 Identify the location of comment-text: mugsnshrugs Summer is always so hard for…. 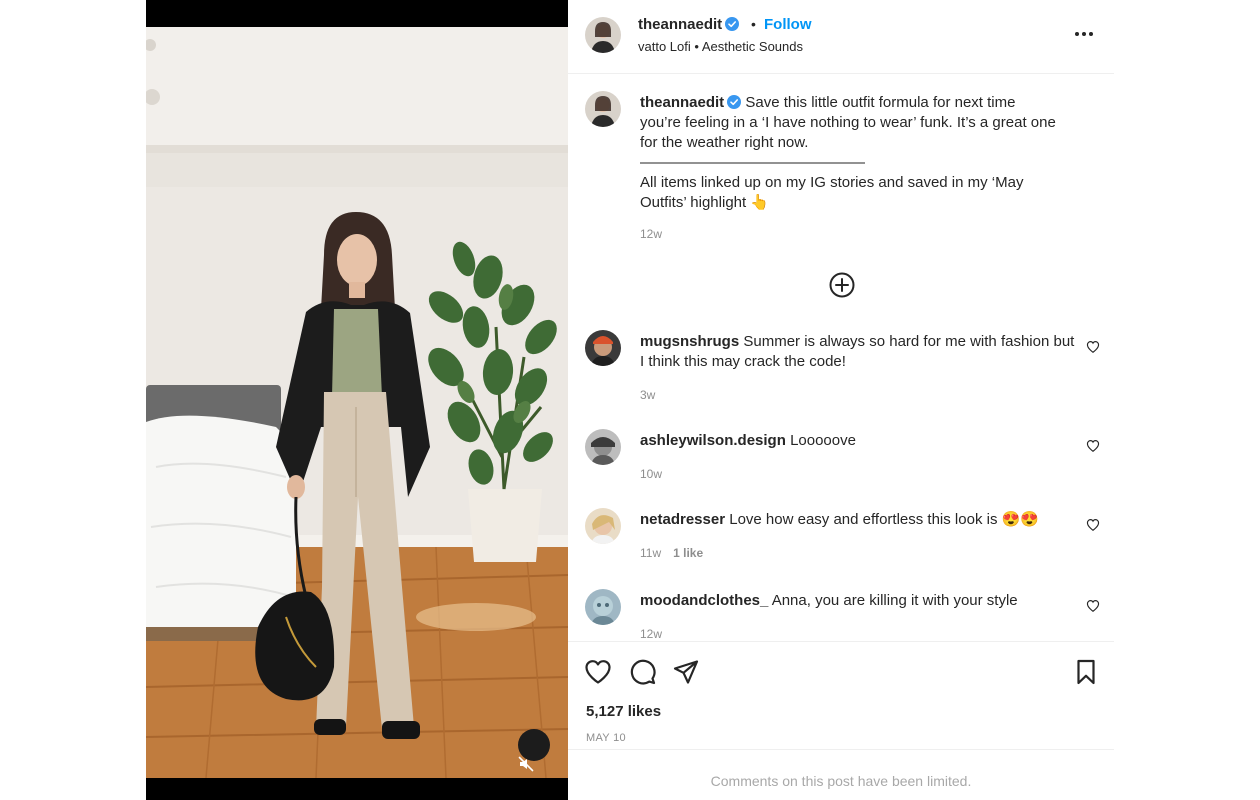
(857, 352).